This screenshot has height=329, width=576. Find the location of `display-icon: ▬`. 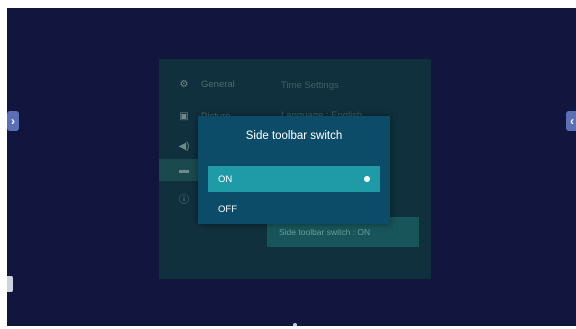

display-icon: ▬ is located at coordinates (184, 170).